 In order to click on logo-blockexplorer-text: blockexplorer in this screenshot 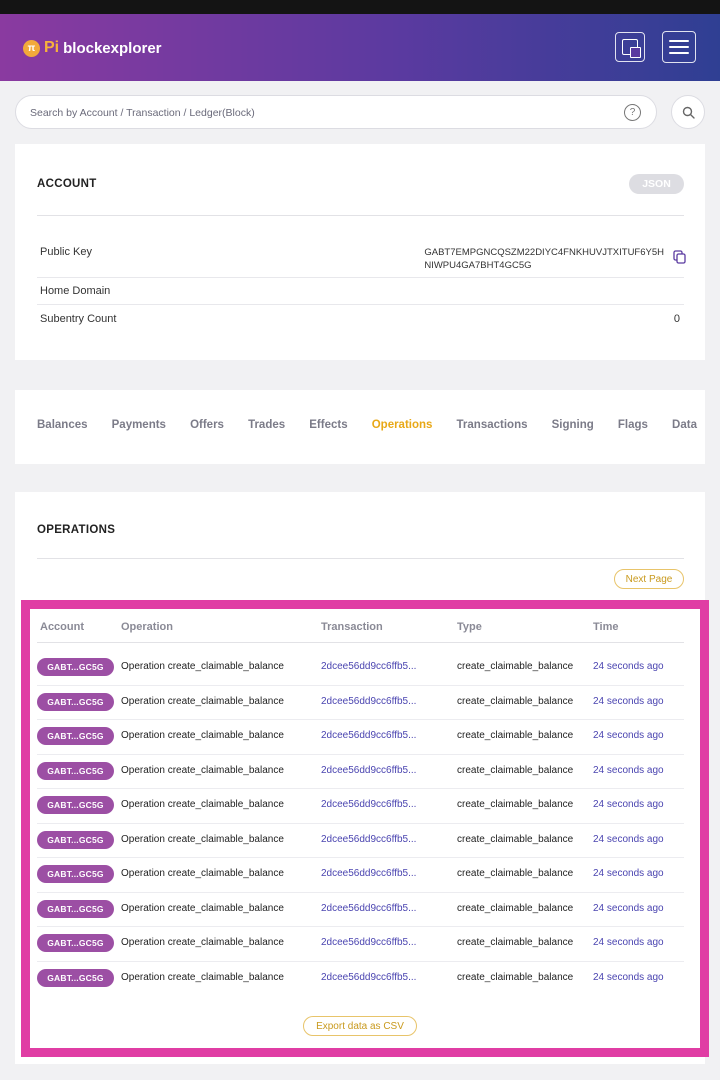, I will do `click(112, 48)`.